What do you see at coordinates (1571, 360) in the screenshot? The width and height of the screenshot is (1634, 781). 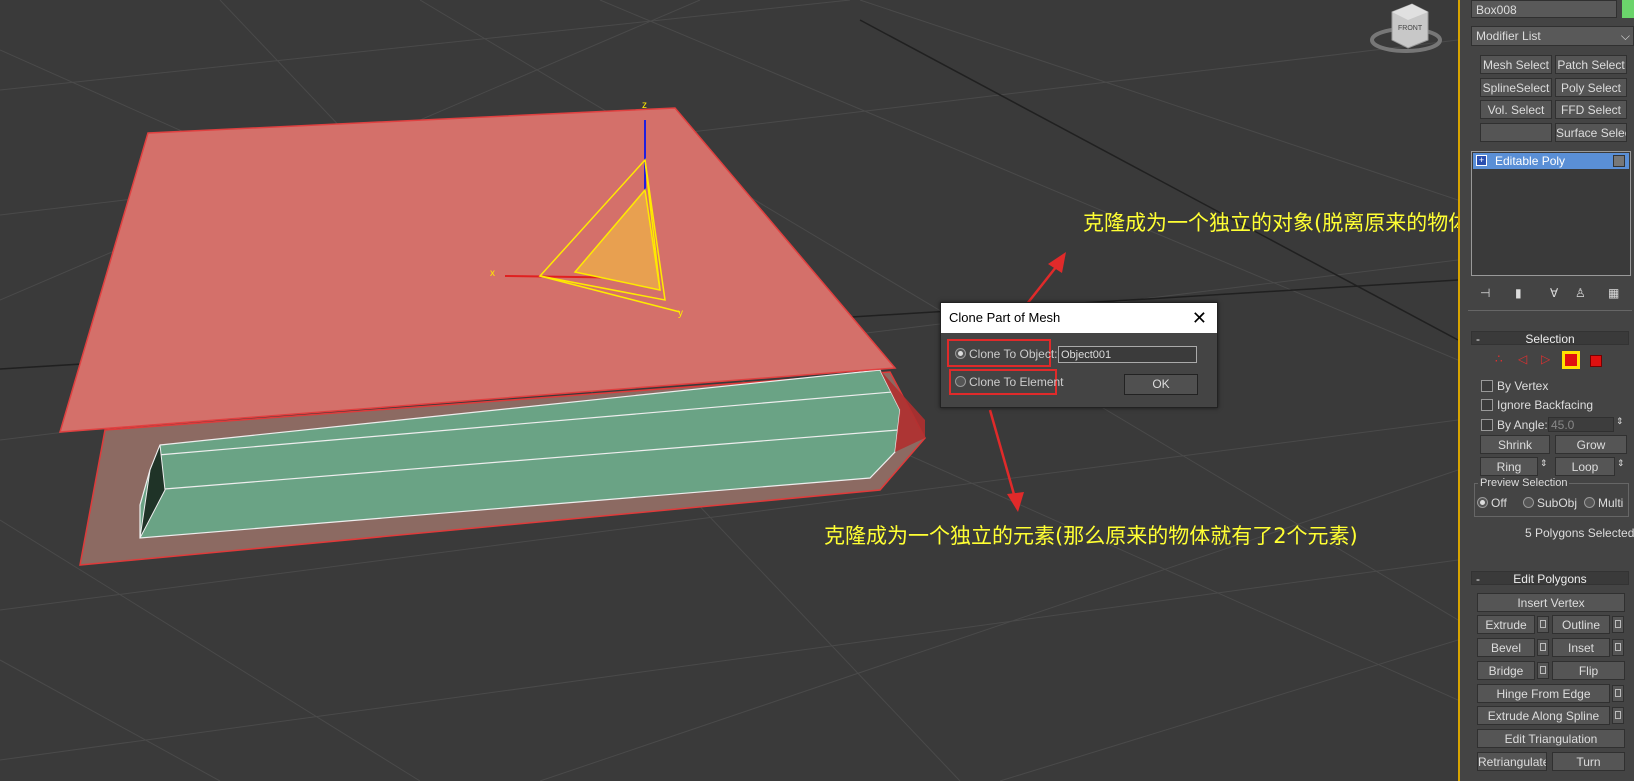 I see `polygon-mode-icon` at bounding box center [1571, 360].